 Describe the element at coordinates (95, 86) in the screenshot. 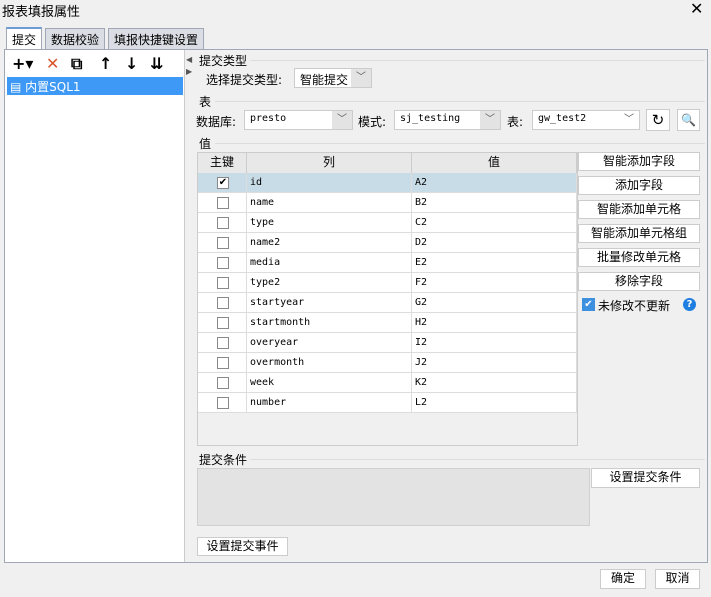

I see `list-item-sql1: ▤ 内置SQL1` at that location.